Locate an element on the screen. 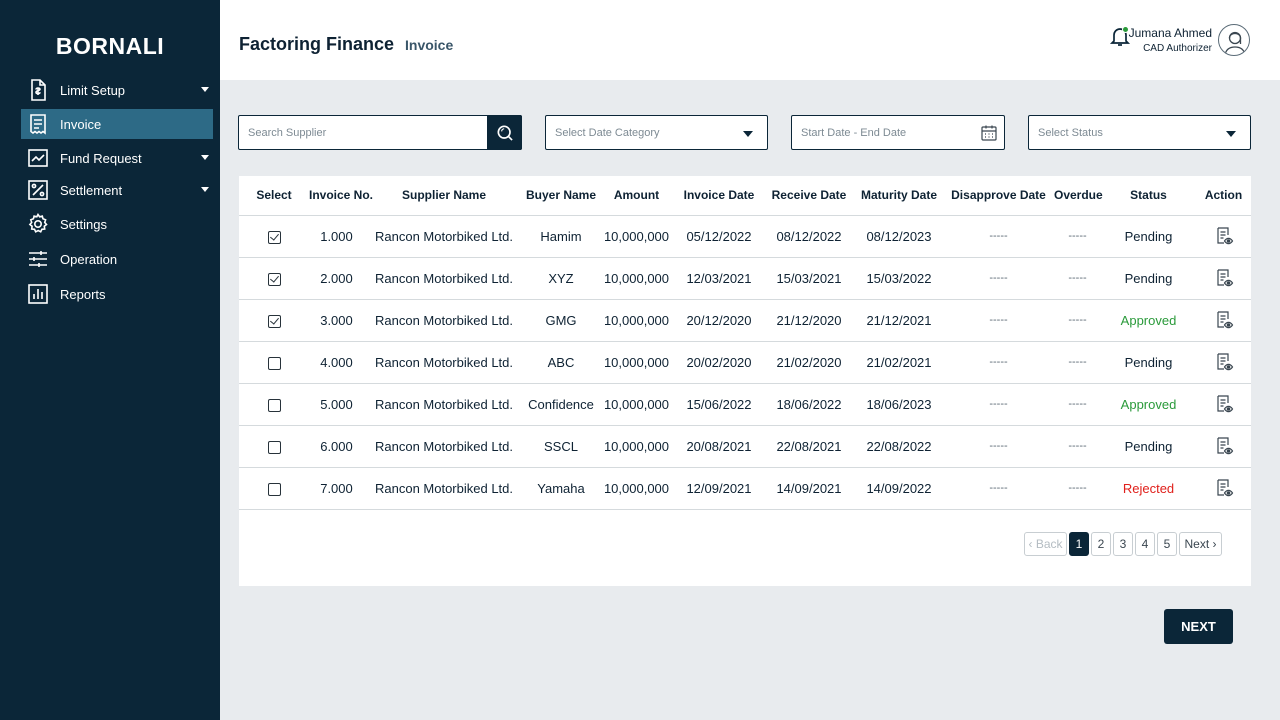  column-header: Invoice Date is located at coordinates (719, 196).